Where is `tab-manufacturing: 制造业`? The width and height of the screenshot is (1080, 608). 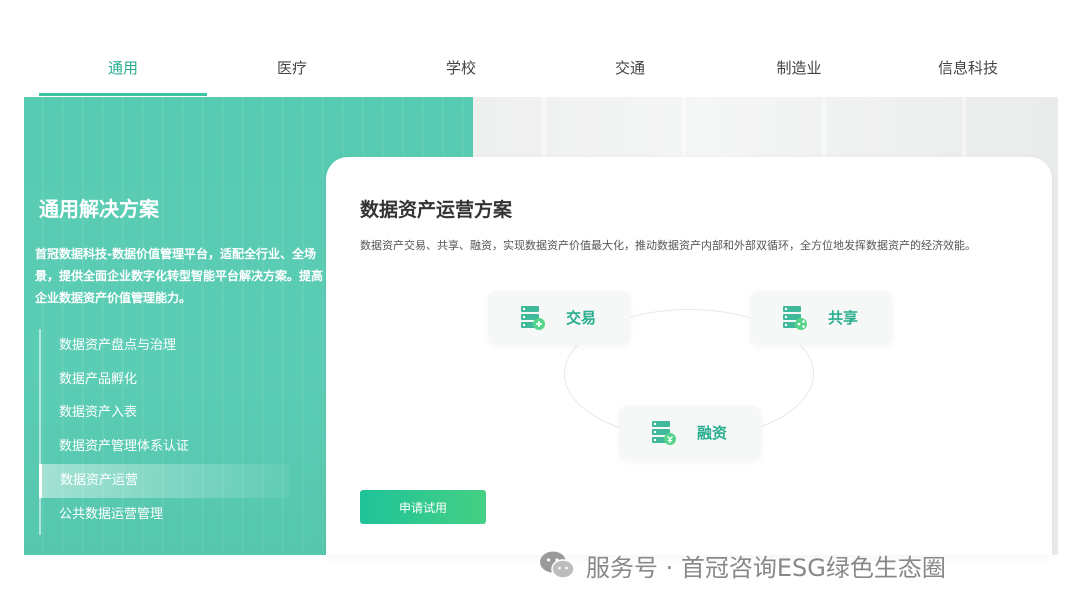 tab-manufacturing: 制造业 is located at coordinates (799, 68).